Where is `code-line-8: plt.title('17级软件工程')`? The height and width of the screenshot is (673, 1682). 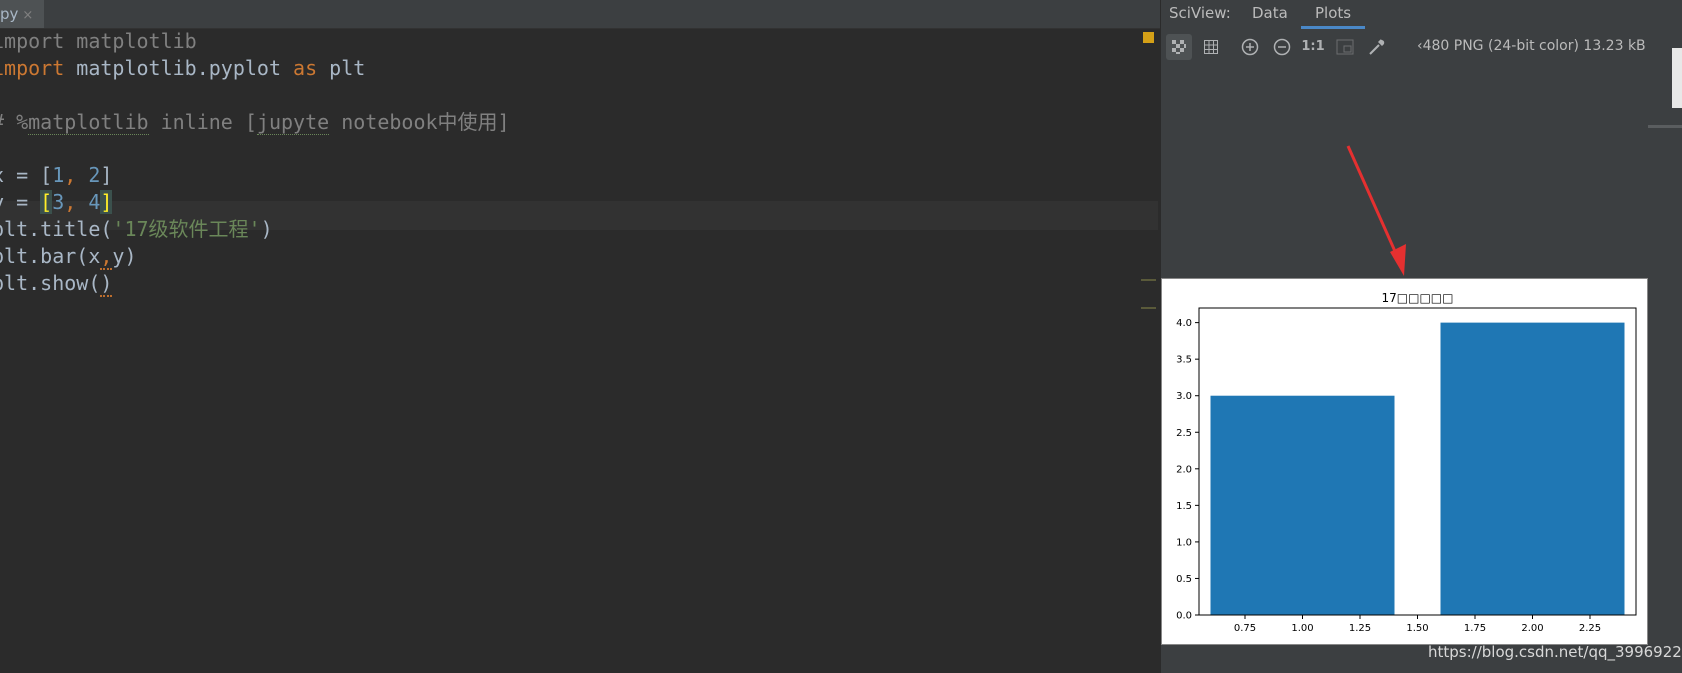
code-line-8: plt.title('17级软件工程') is located at coordinates (136, 229).